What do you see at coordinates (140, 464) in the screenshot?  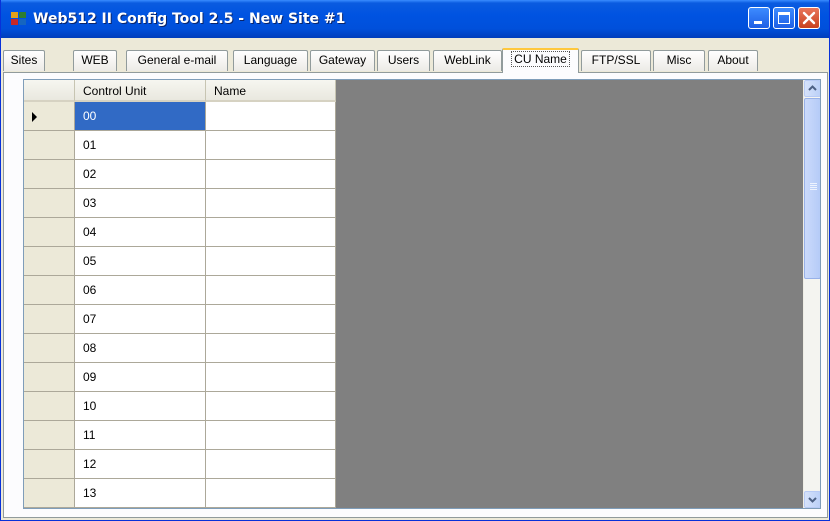 I see `cell-control-unit: 12` at bounding box center [140, 464].